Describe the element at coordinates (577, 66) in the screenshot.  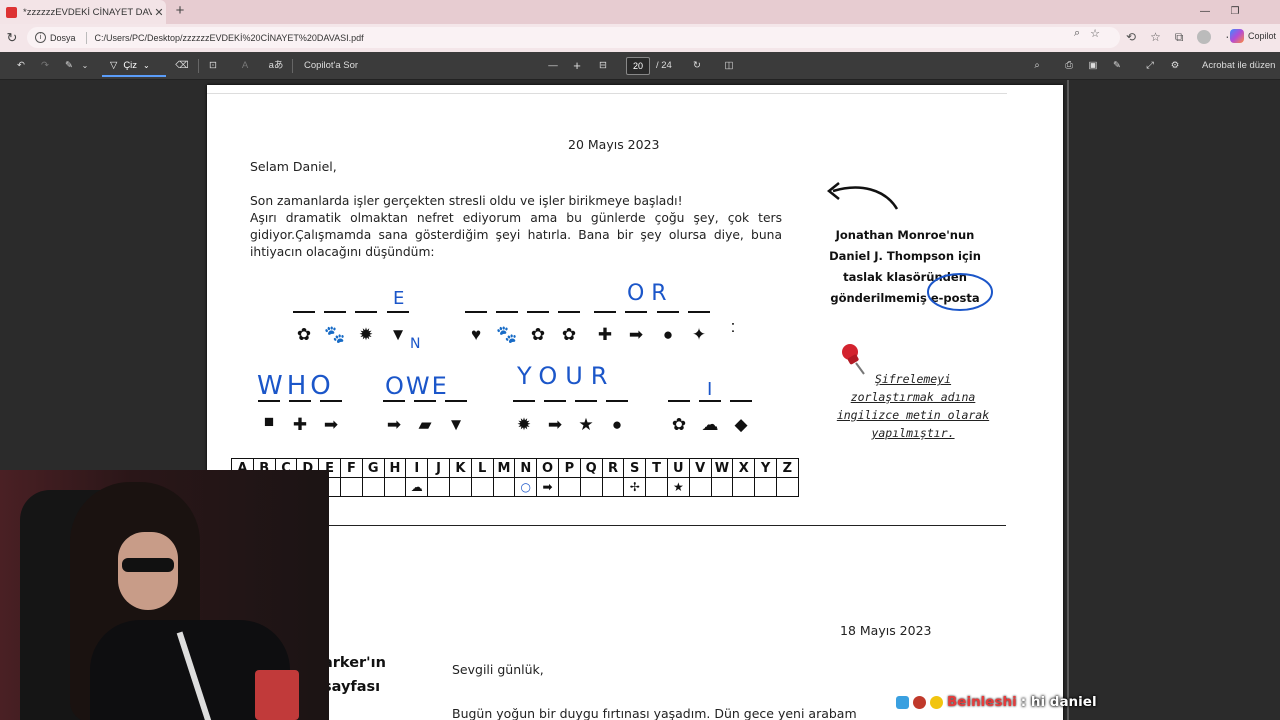
I see `zoom-in-icon: +` at that location.